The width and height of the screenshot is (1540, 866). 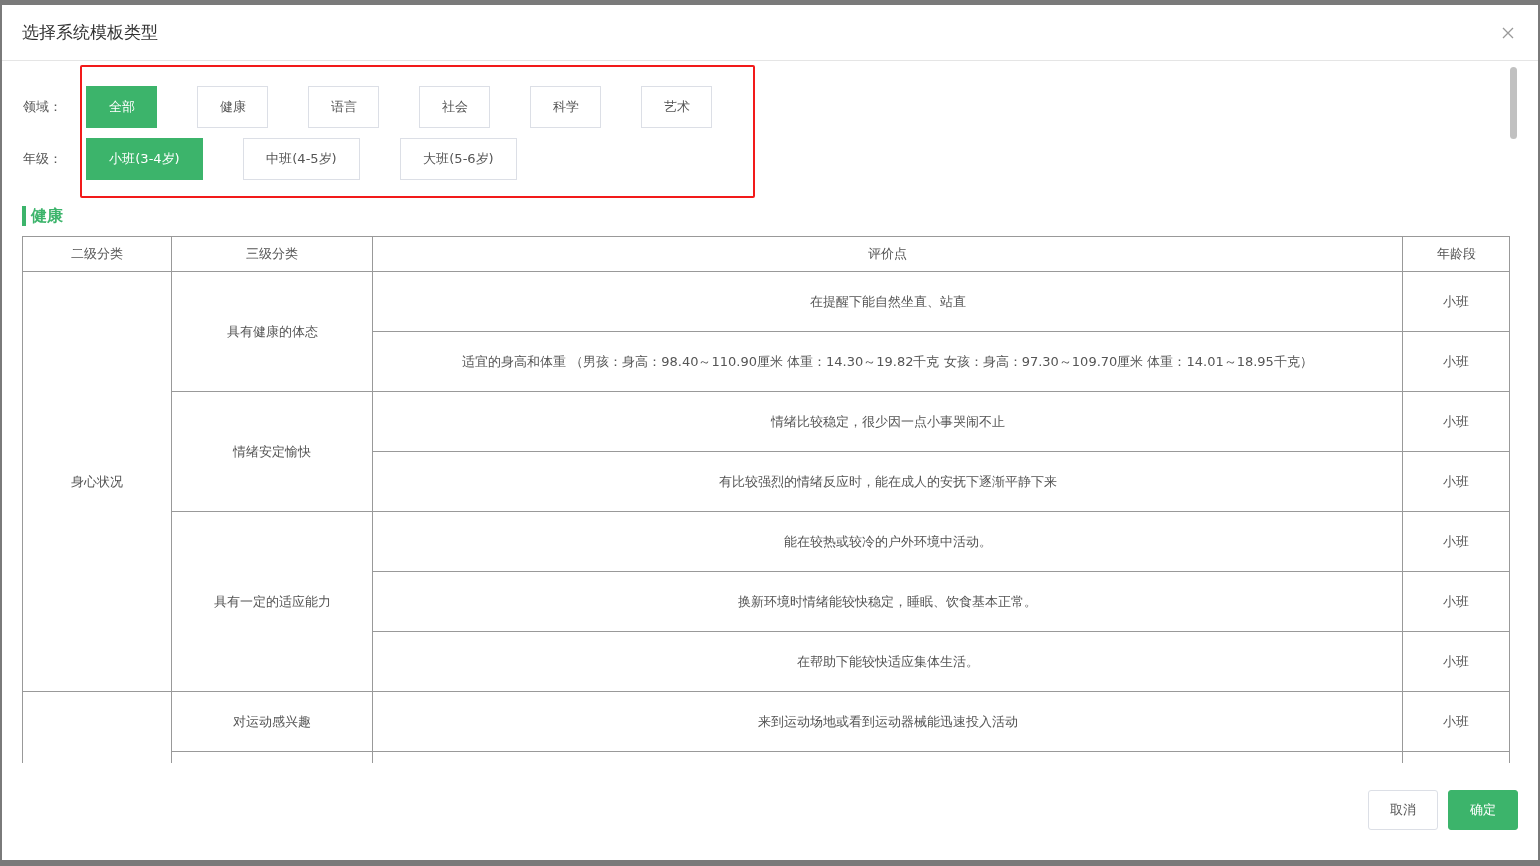 What do you see at coordinates (1403, 810) in the screenshot?
I see `cancel-button: 取消` at bounding box center [1403, 810].